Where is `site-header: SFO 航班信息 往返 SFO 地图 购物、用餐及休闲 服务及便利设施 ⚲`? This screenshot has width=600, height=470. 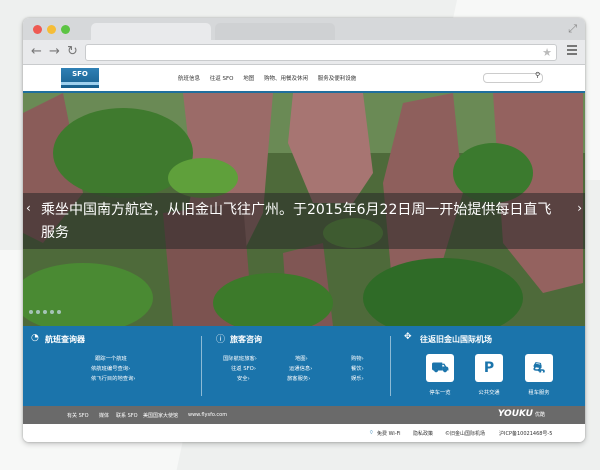
site-header: SFO 航班信息 往返 SFO 地图 购物、用餐及休闲 服务及便利设施 ⚲ is located at coordinates (304, 79).